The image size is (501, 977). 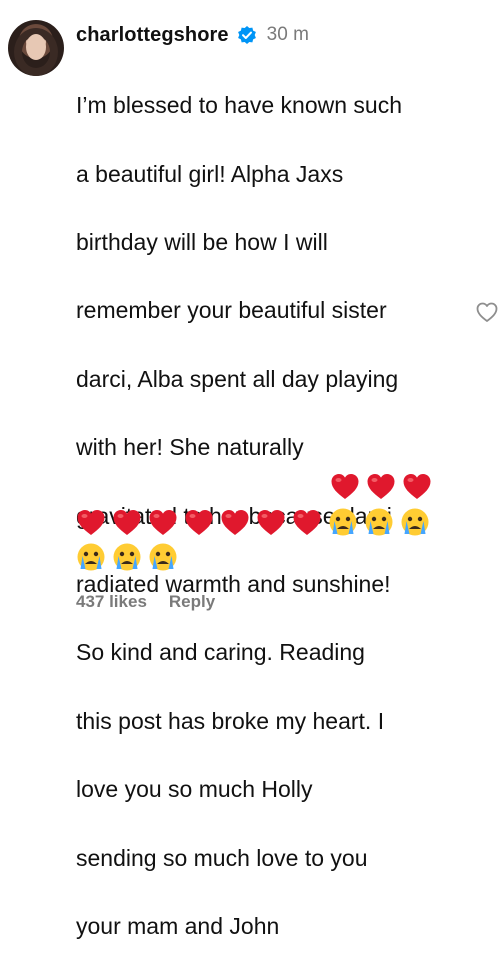 What do you see at coordinates (152, 35) in the screenshot?
I see `username: charlottegshore` at bounding box center [152, 35].